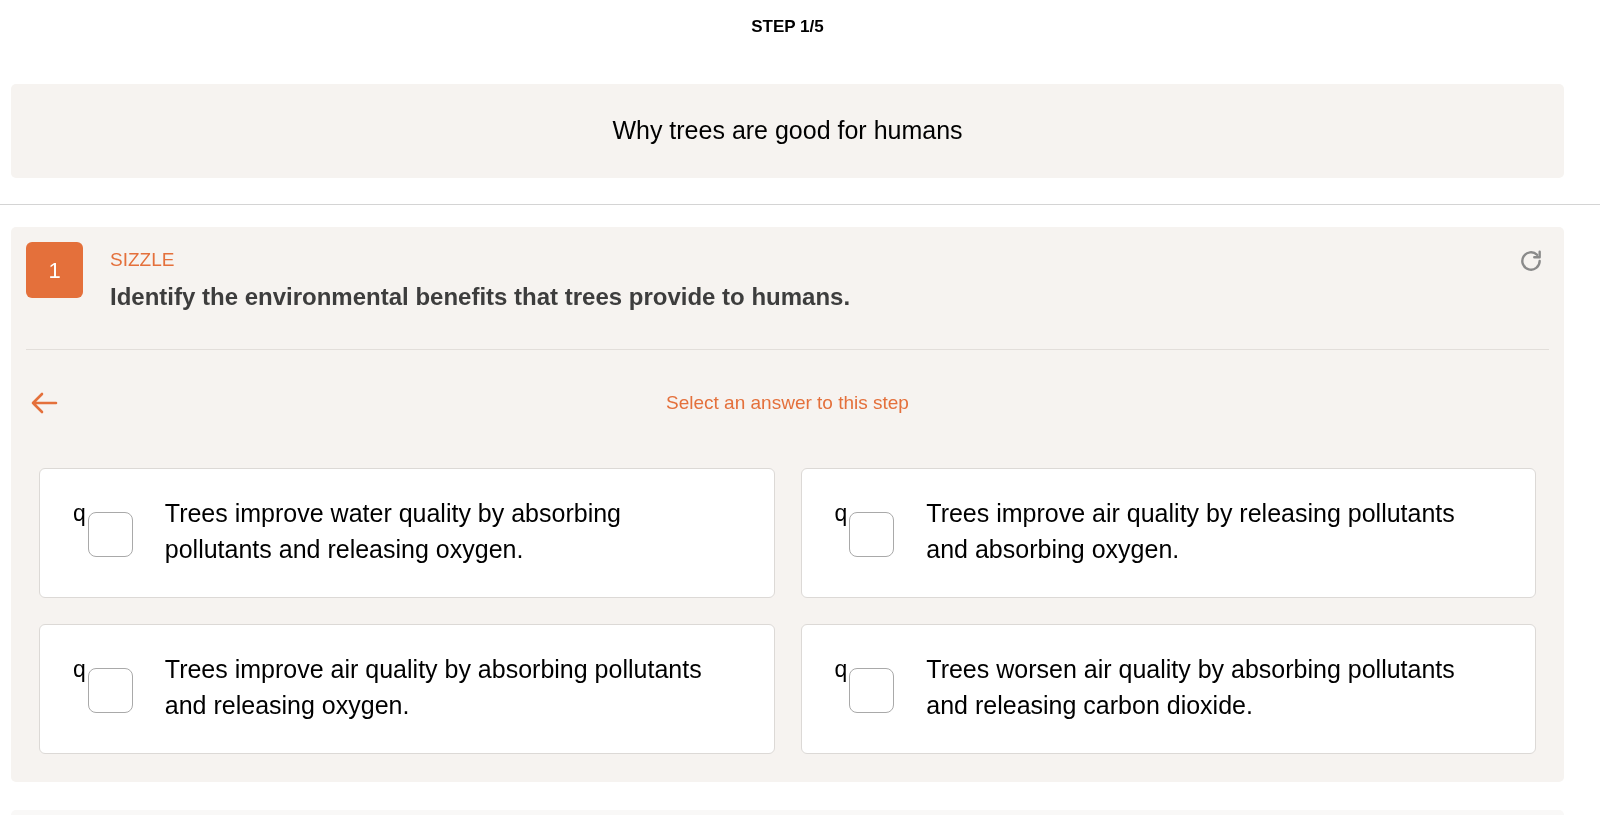 This screenshot has width=1600, height=815. I want to click on step-progress-label: STEP 1/5, so click(787, 27).